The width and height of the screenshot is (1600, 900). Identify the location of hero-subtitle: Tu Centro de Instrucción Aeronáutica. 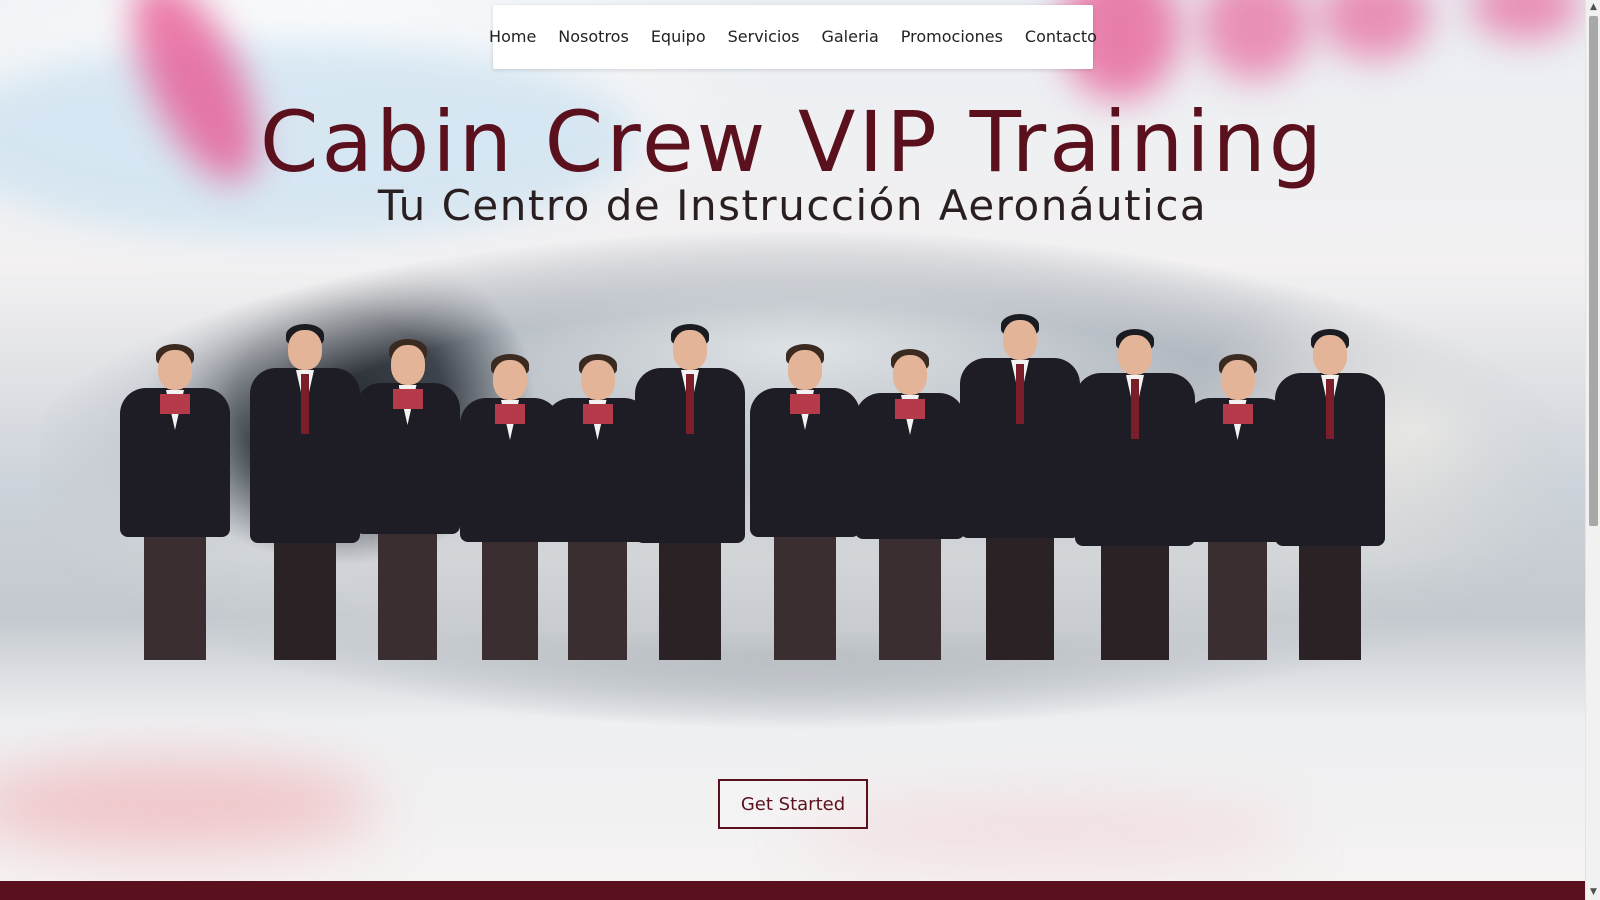
(792, 205).